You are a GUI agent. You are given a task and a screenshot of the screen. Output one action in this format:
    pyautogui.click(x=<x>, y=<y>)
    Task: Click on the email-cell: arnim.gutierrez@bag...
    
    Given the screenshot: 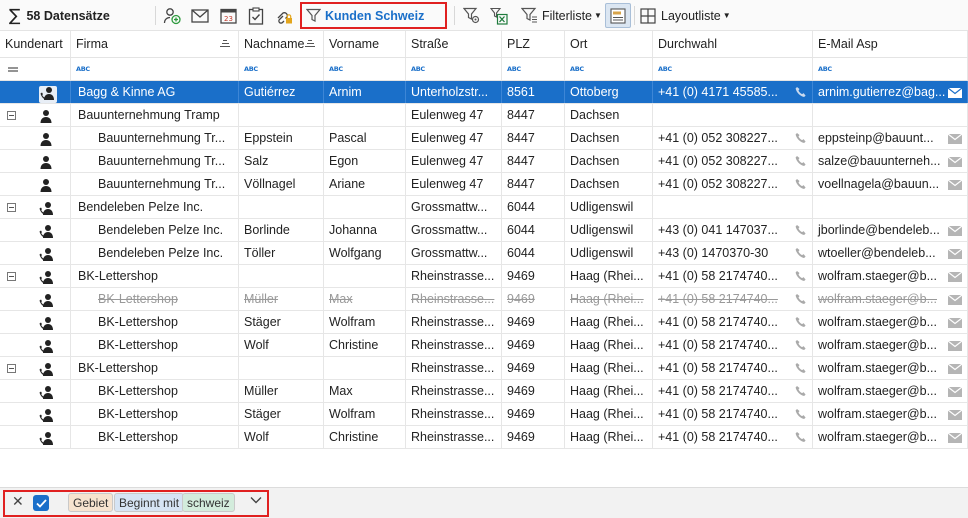 What is the action you would take?
    pyautogui.click(x=890, y=92)
    